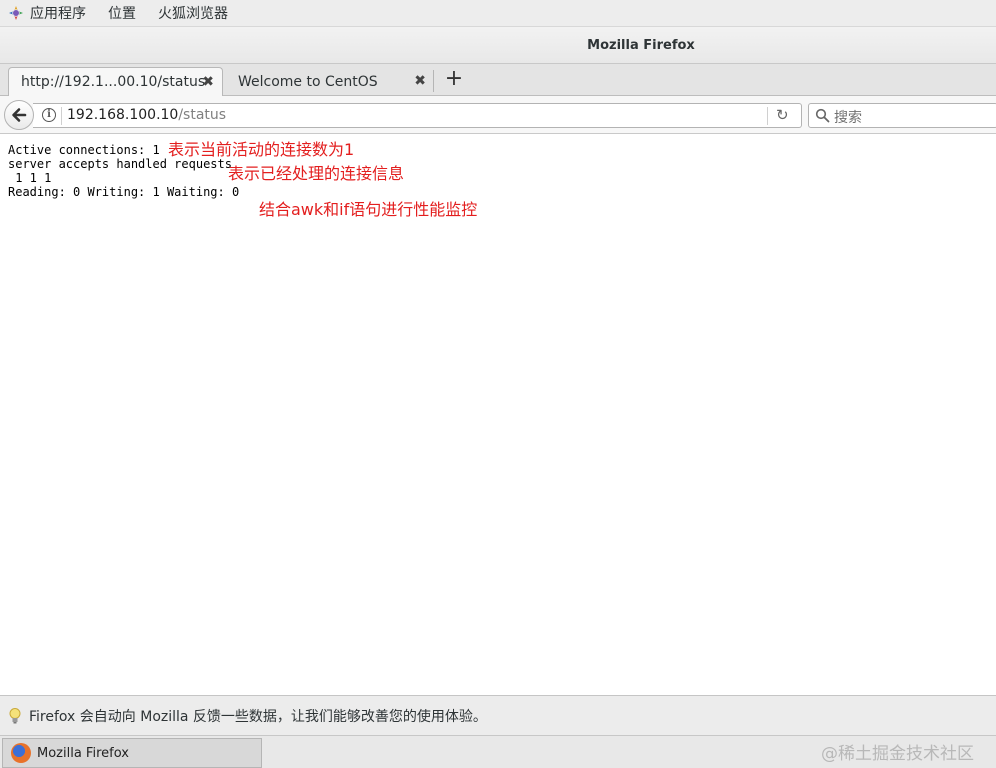 The width and height of the screenshot is (996, 768). Describe the element at coordinates (30, 178) in the screenshot. I see `status-line: 1 1 1` at that location.